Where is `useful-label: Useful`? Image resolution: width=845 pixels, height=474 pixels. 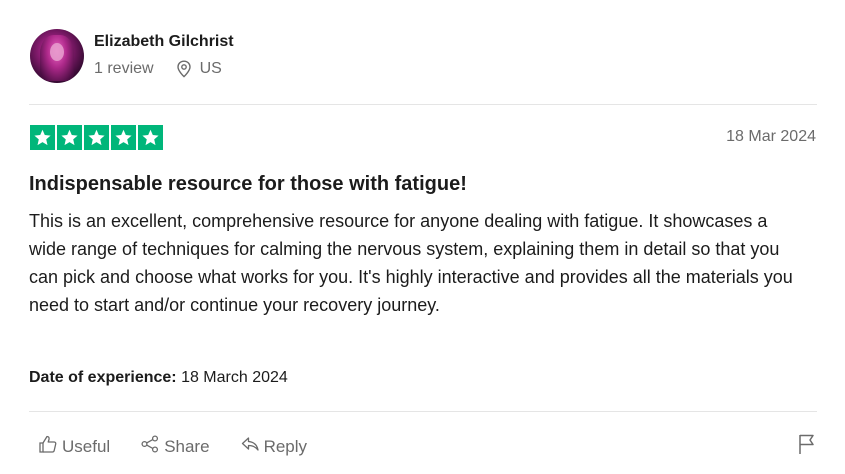
useful-label: Useful is located at coordinates (86, 446).